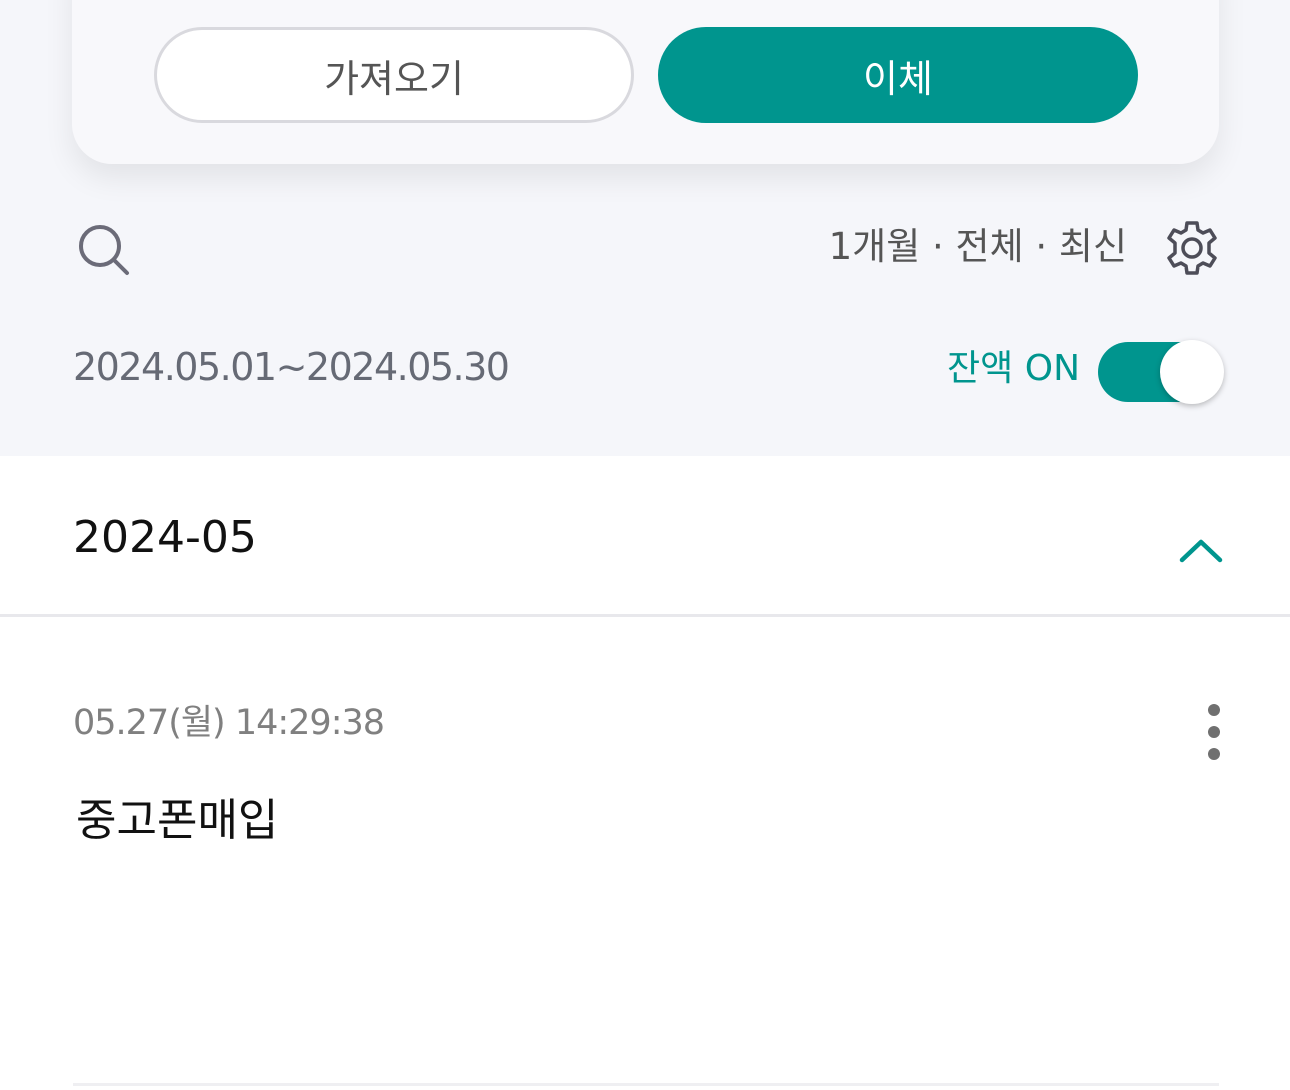  Describe the element at coordinates (394, 75) in the screenshot. I see `import-button: 가져오기` at that location.